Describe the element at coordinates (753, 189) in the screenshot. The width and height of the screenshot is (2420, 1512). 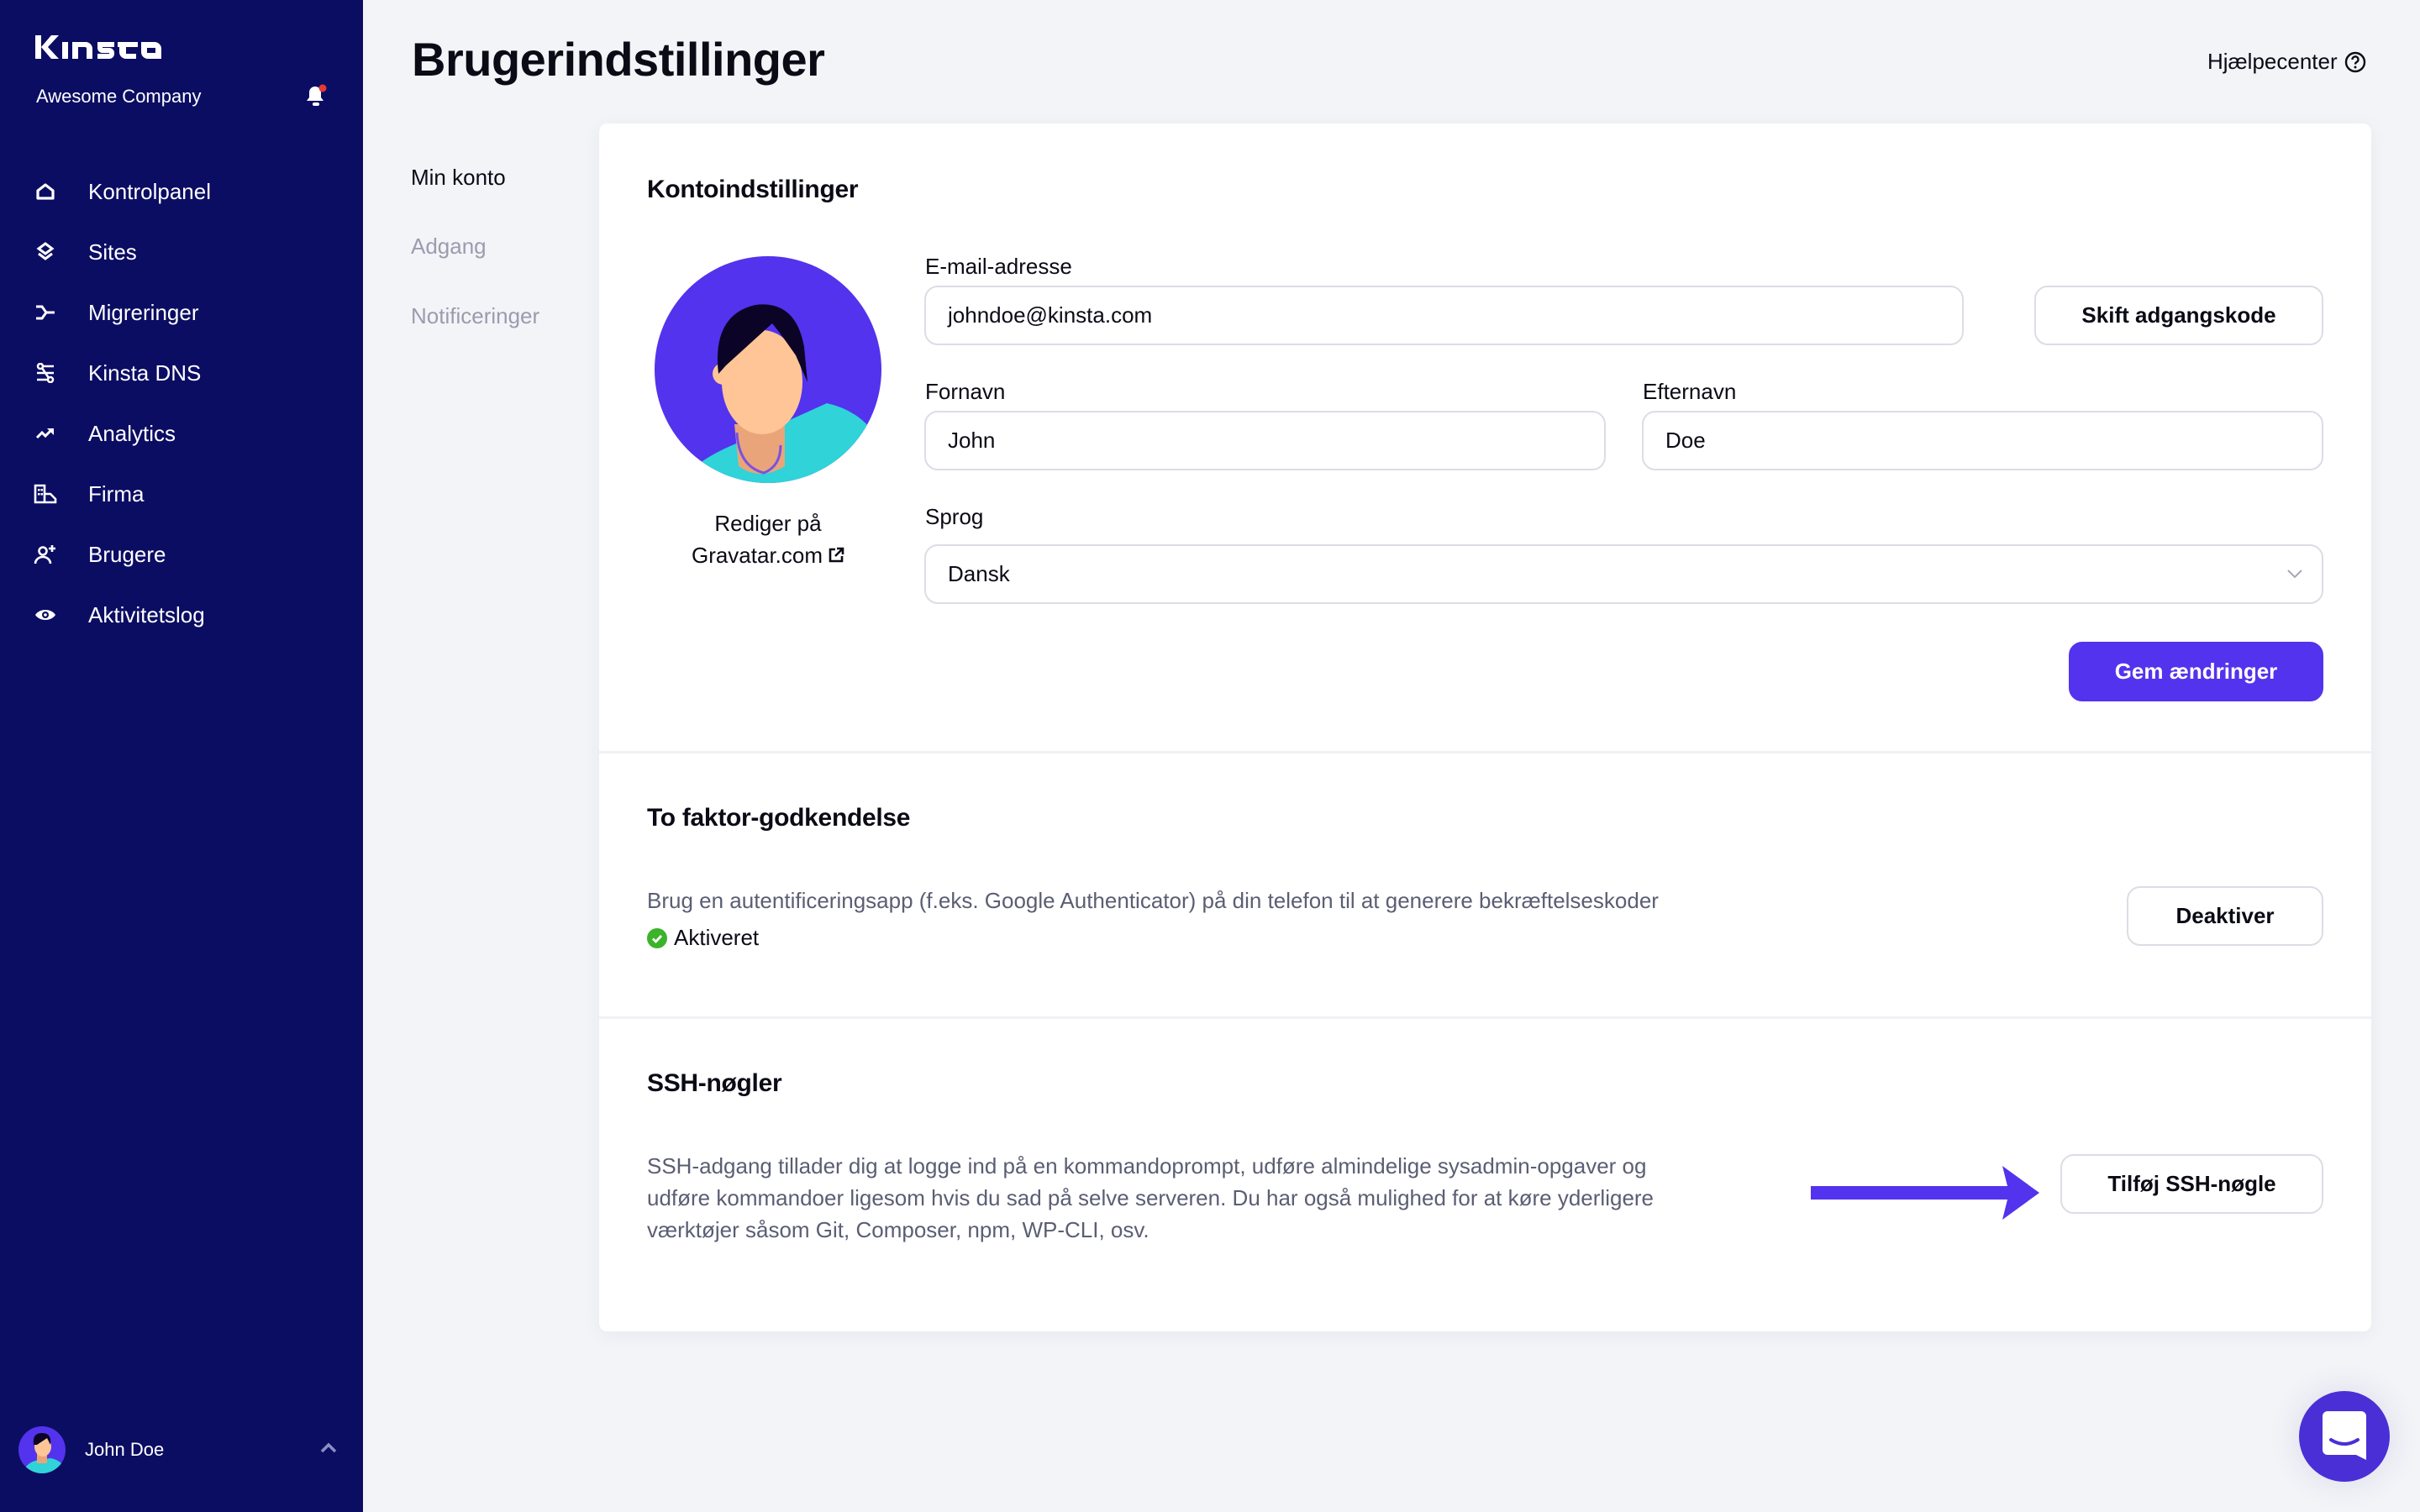
I see `account-settings-title: Kontoindstillinger` at that location.